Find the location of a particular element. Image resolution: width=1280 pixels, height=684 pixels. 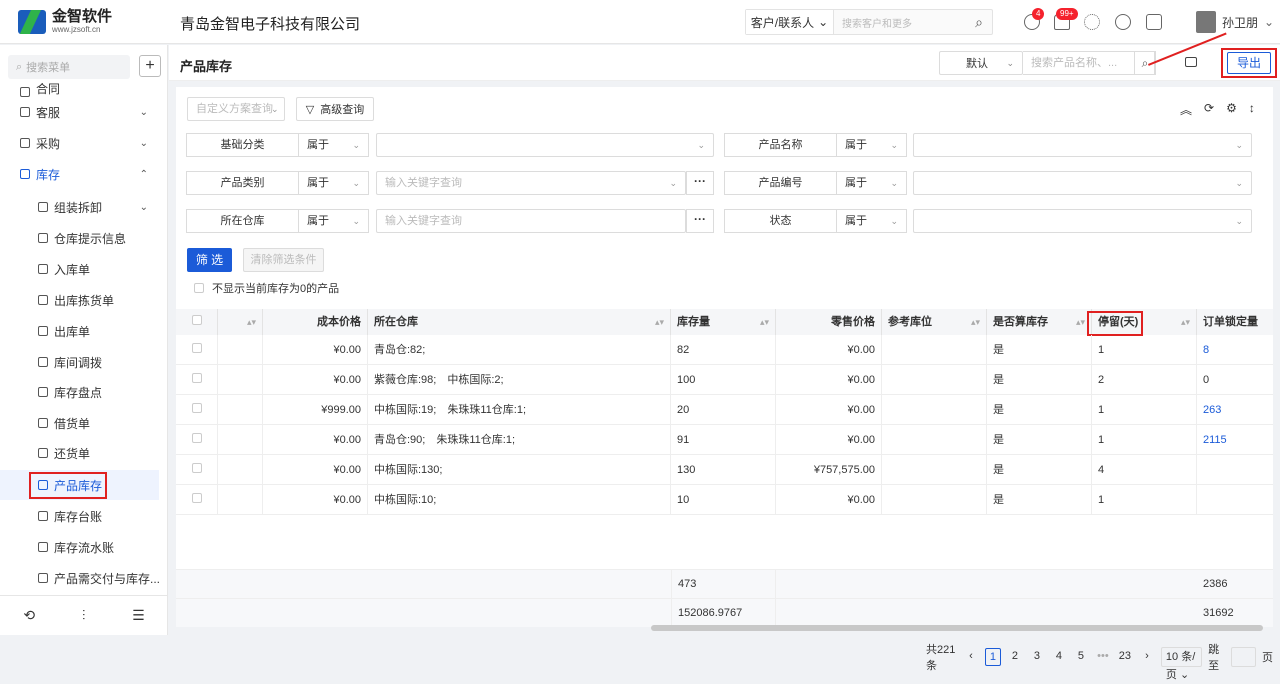

add-menu-button: + is located at coordinates (150, 66).